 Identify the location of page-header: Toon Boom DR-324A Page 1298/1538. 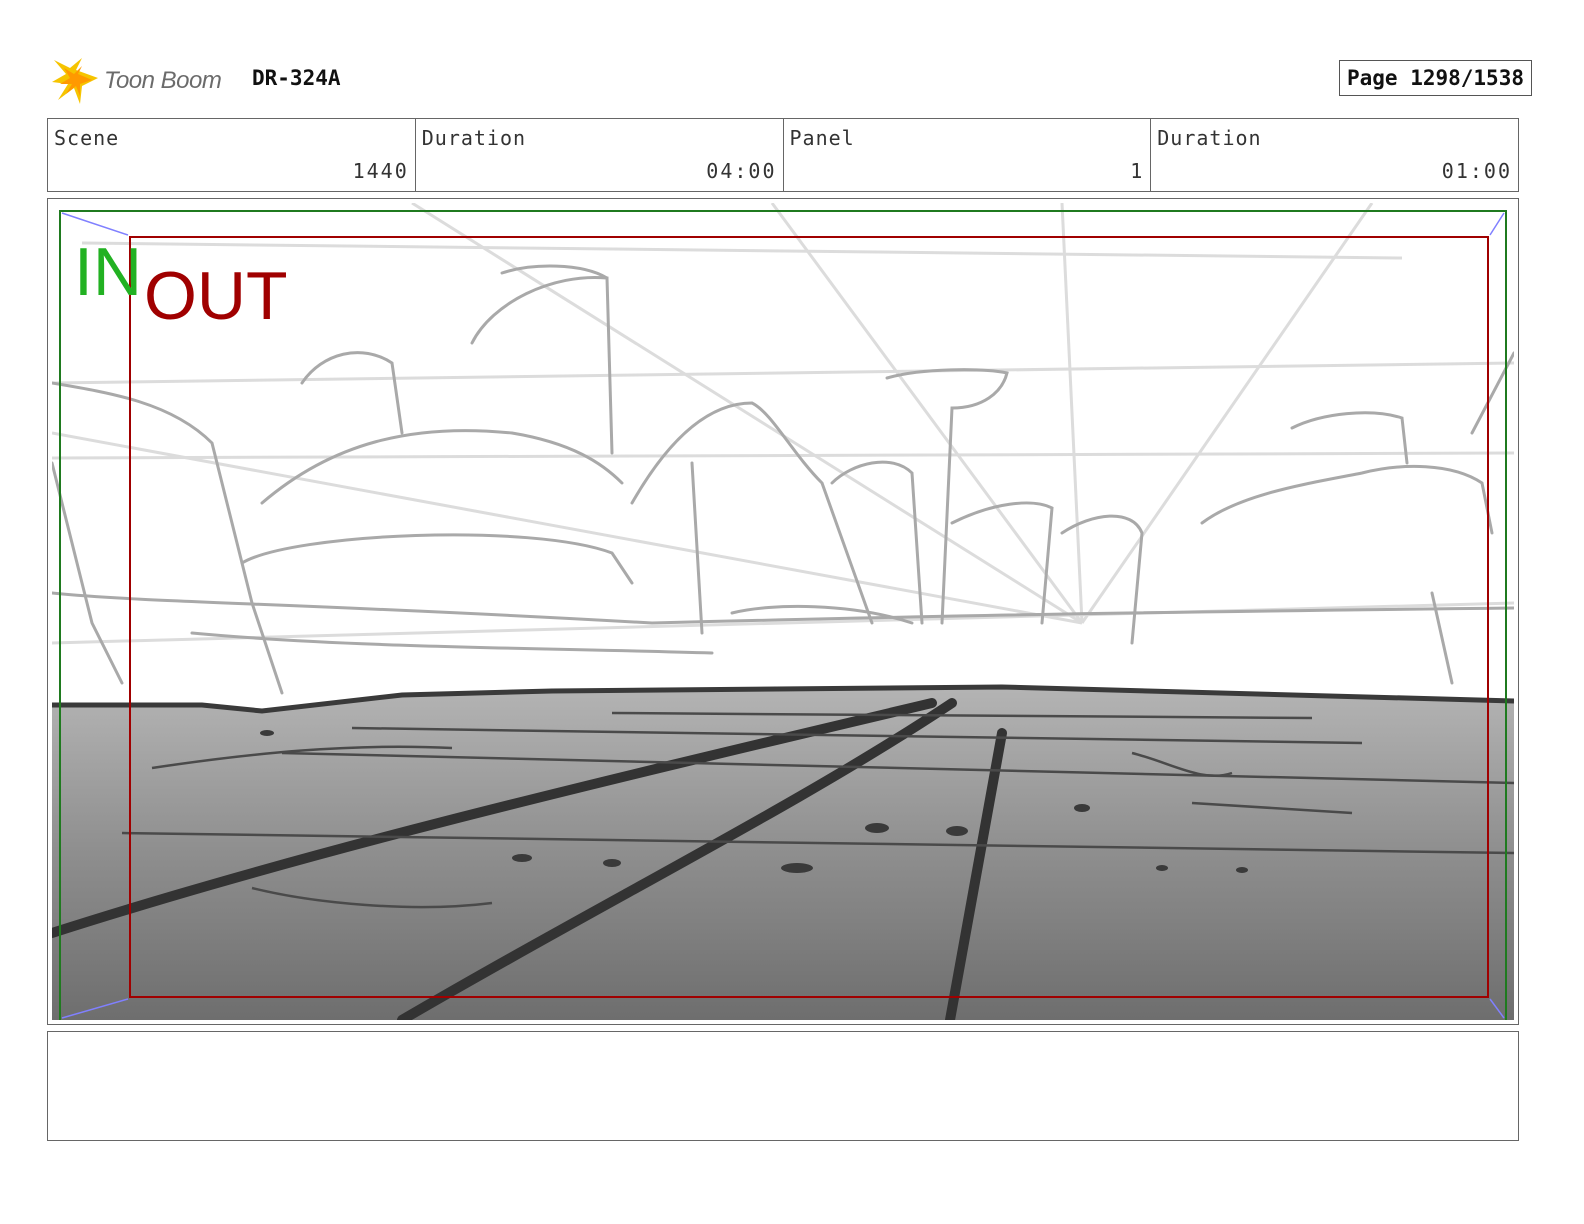
(792, 81).